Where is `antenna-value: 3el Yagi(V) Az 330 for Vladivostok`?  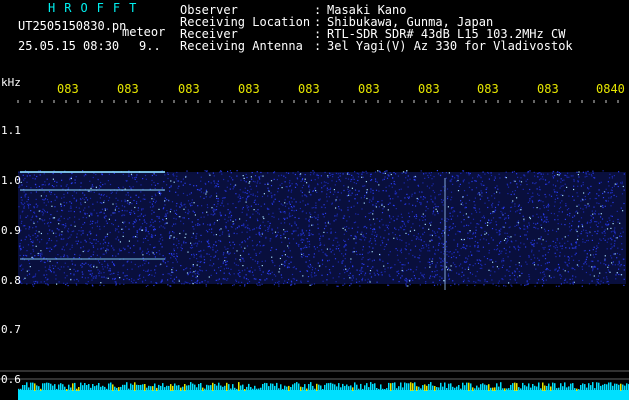
antenna-value: 3el Yagi(V) Az 330 for Vladivostok is located at coordinates (450, 46).